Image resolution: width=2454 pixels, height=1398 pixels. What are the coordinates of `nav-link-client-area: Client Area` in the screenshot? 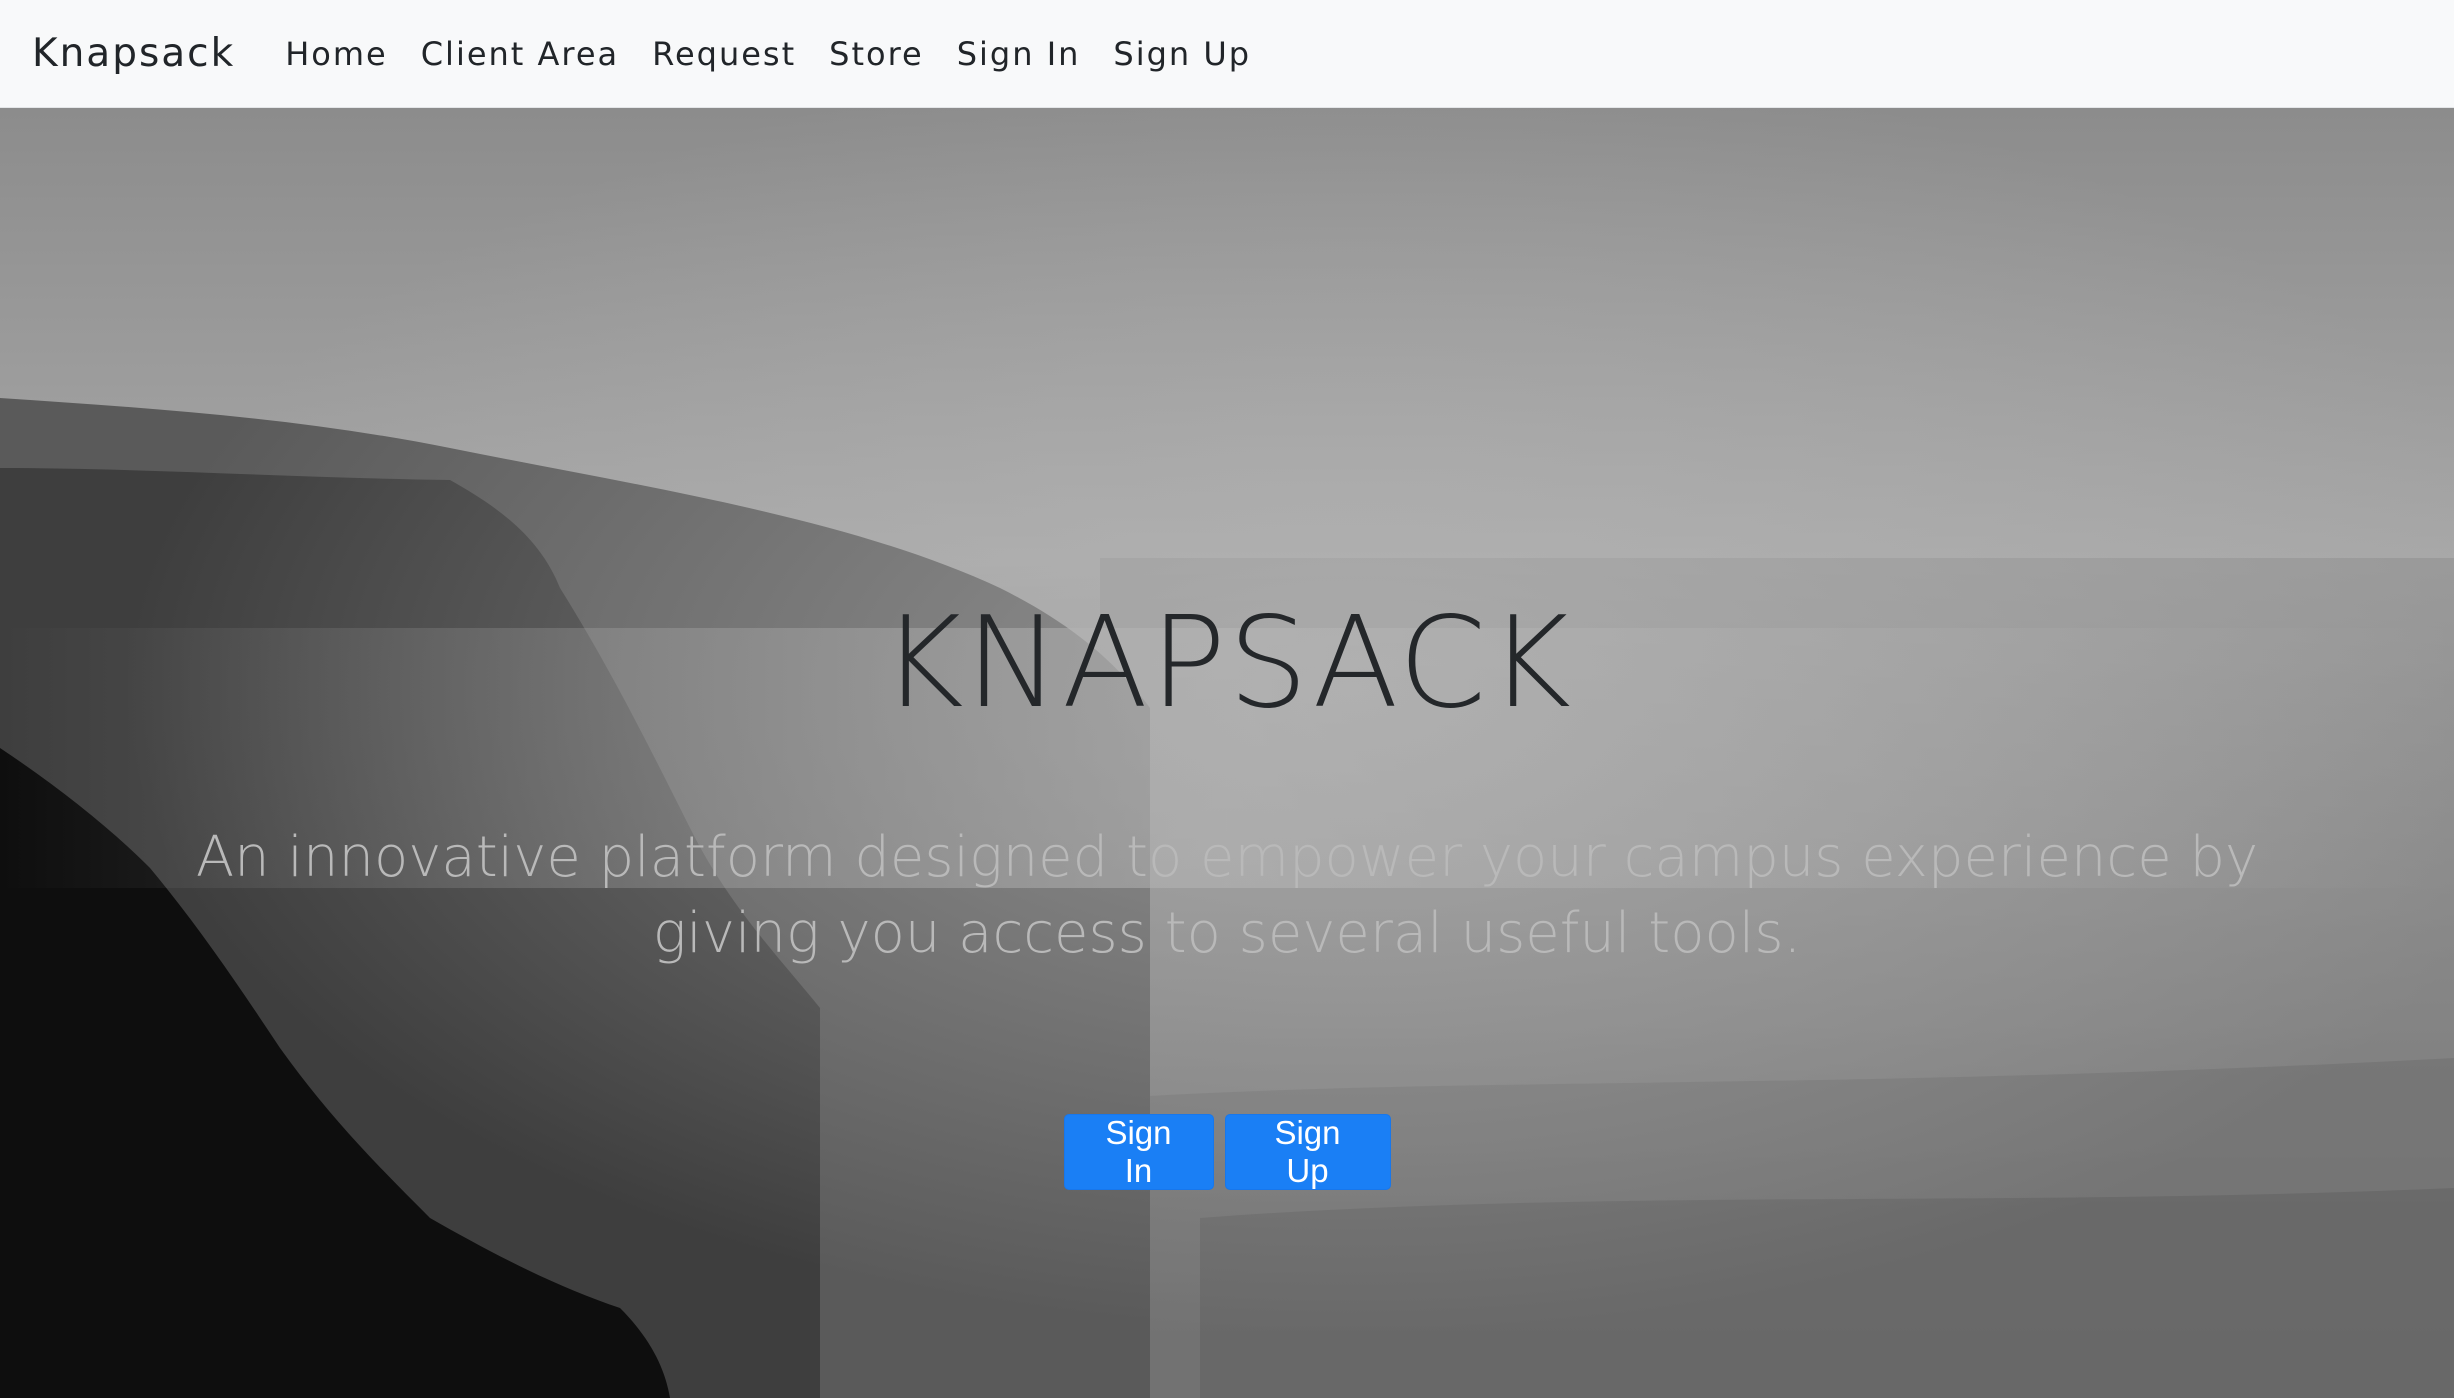 It's located at (520, 54).